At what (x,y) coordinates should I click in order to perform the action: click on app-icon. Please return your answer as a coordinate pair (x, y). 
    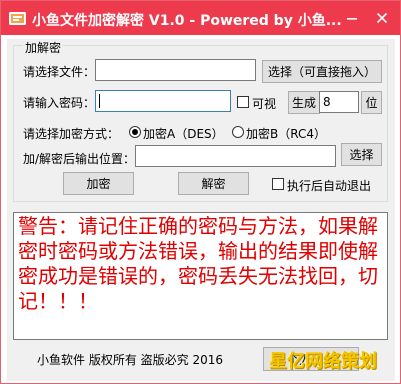
    Looking at the image, I should click on (17, 18).